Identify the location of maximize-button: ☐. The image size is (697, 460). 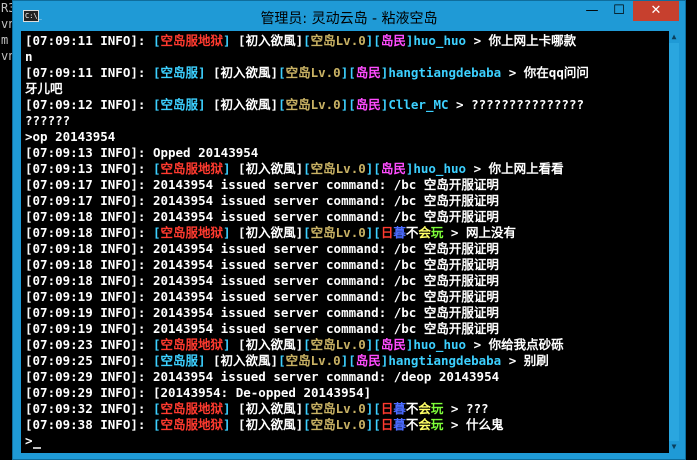
(619, 11).